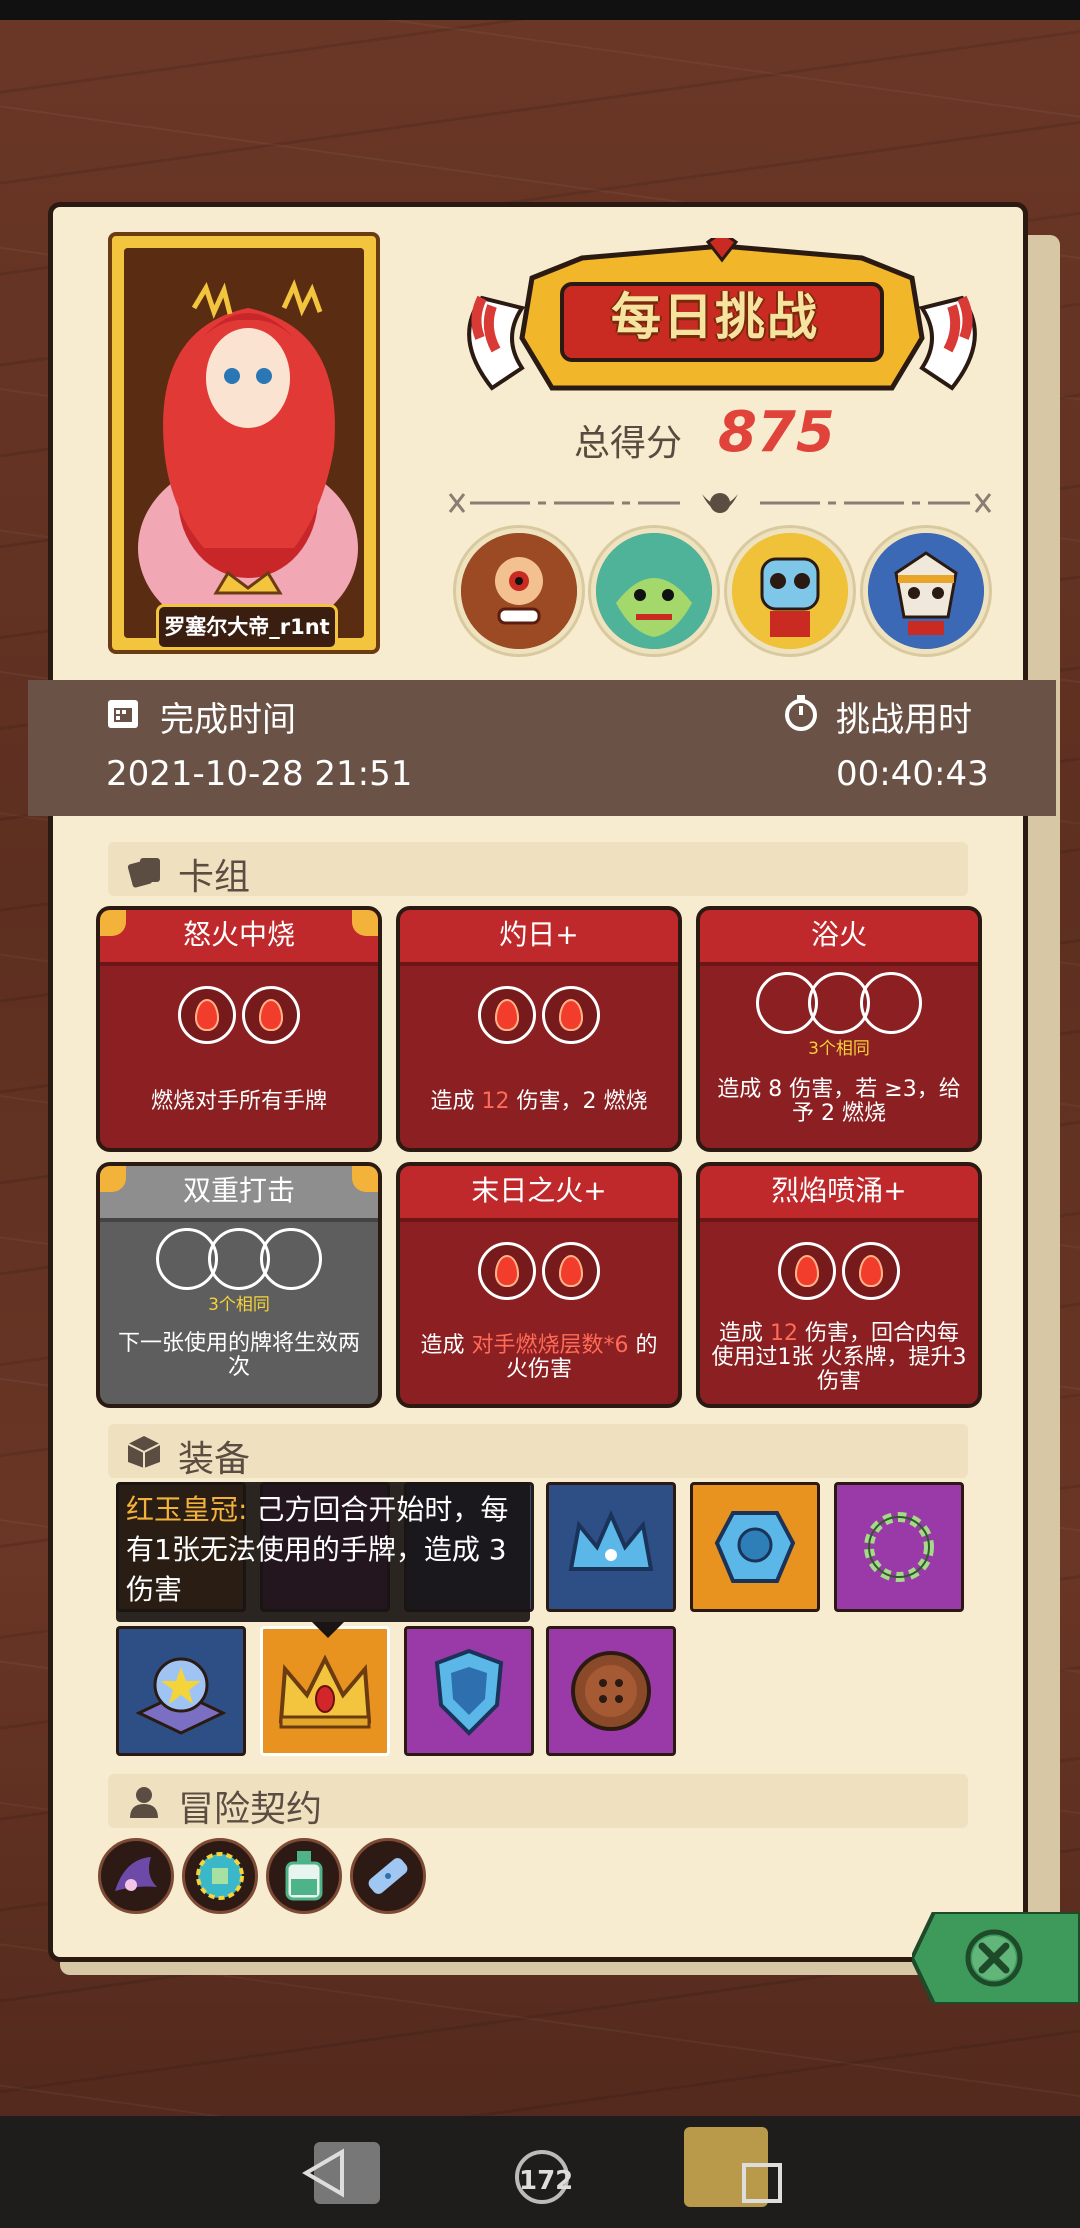  Describe the element at coordinates (839, 1101) in the screenshot. I see `card-desc: 造成 8 伤害，若 ≥3，给予 2 燃烧` at that location.